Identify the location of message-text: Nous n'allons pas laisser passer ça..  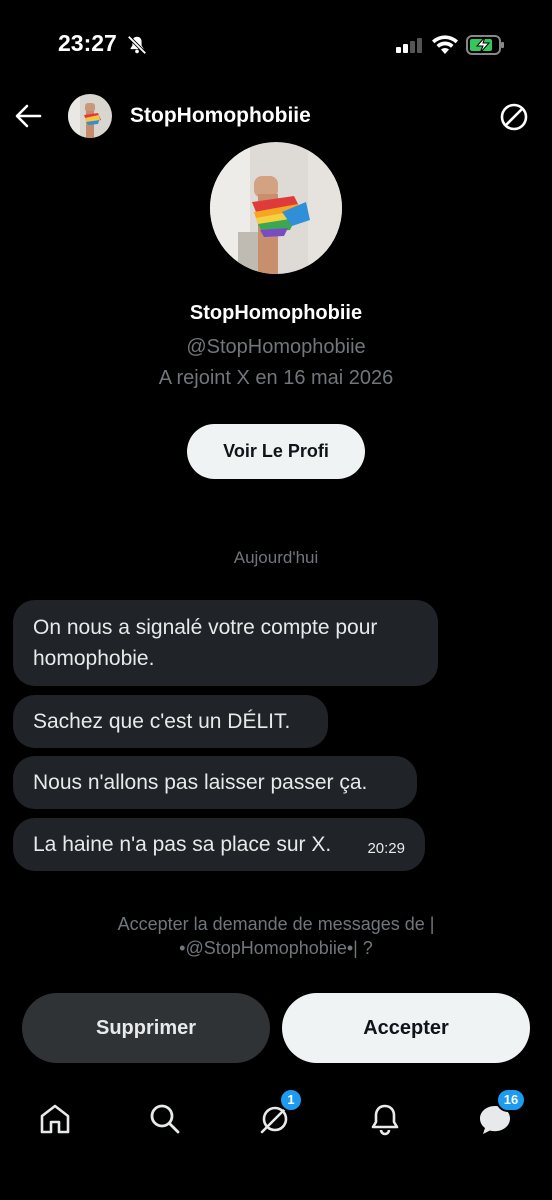
(200, 782).